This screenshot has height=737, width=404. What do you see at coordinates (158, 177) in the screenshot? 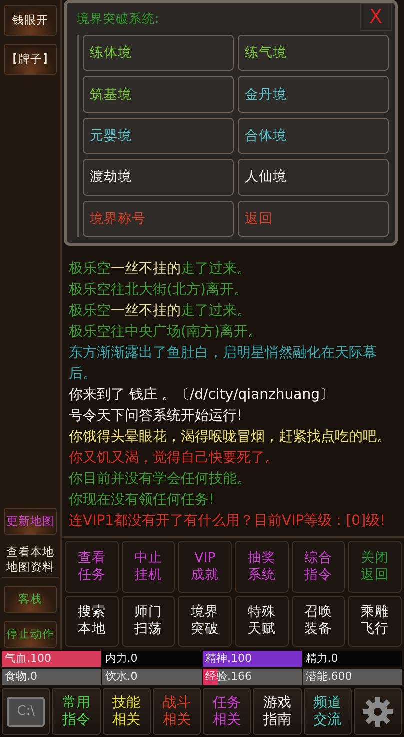
I see `realm-option: 渡劫境` at bounding box center [158, 177].